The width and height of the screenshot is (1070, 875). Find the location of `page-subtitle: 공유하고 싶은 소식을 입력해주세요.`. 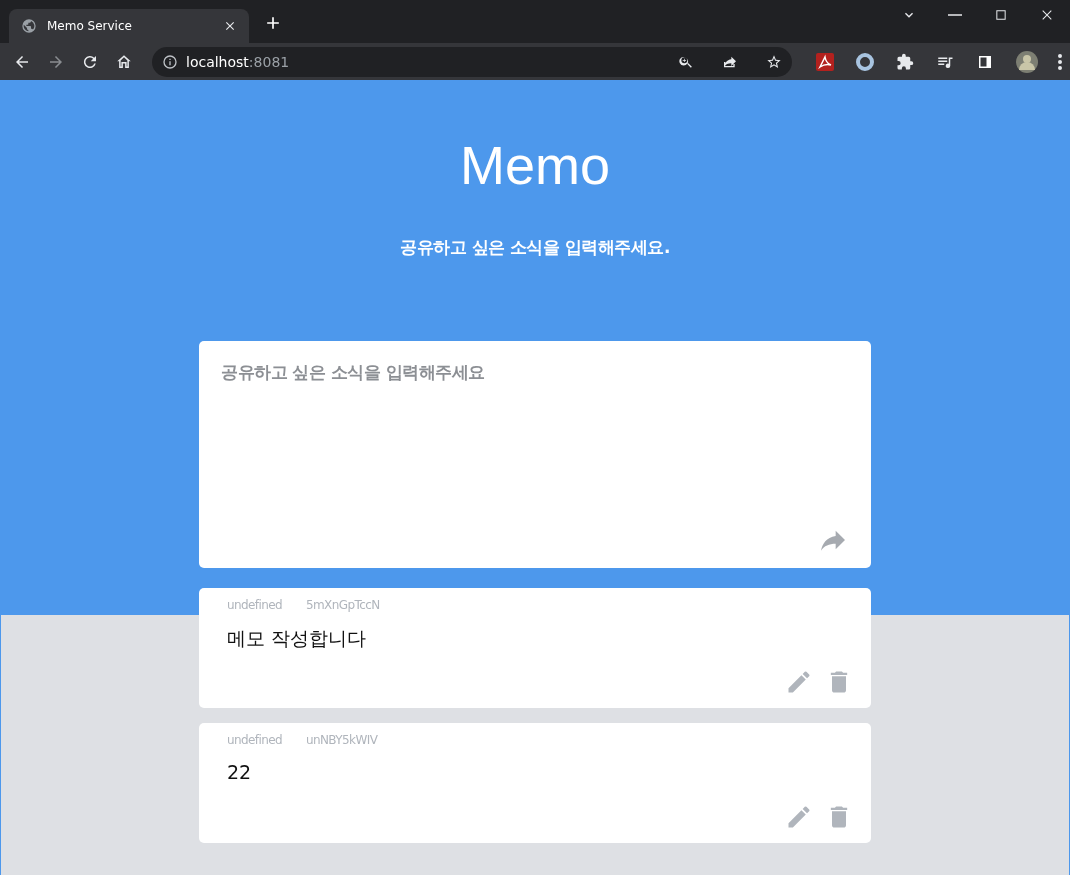

page-subtitle: 공유하고 싶은 소식을 입력해주세요. is located at coordinates (535, 247).